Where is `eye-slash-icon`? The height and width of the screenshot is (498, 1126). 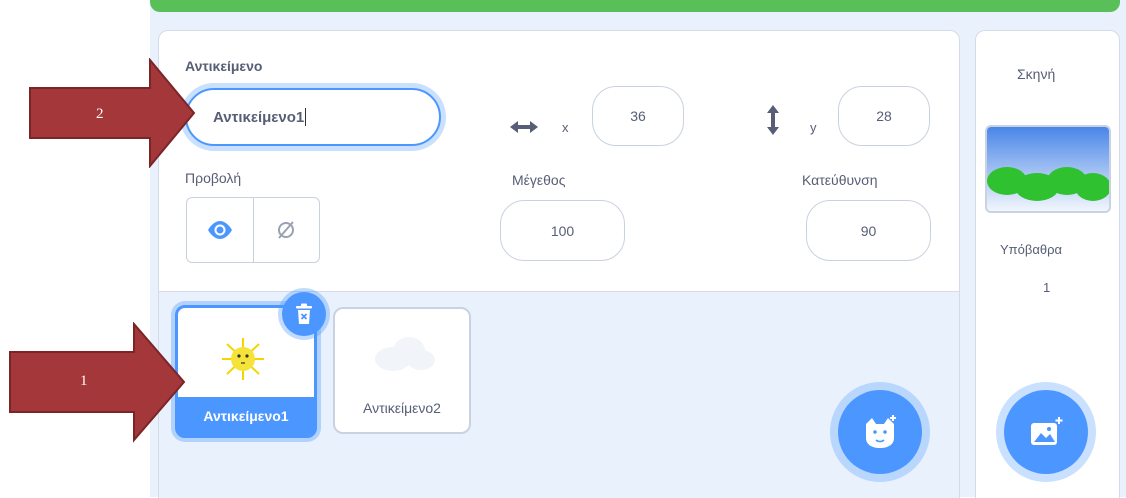 eye-slash-icon is located at coordinates (286, 230).